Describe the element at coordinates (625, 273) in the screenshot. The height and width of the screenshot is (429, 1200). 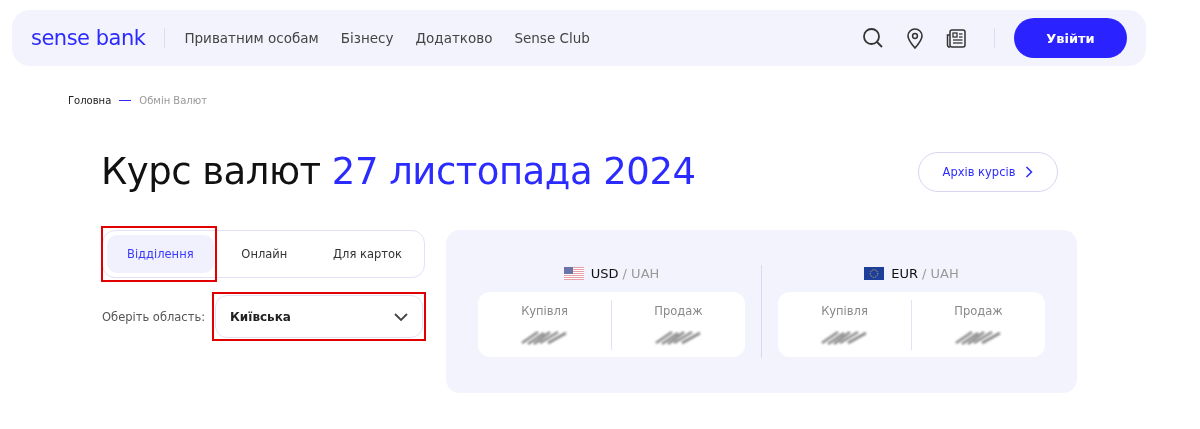
I see `currency-pair: USD / UAH` at that location.